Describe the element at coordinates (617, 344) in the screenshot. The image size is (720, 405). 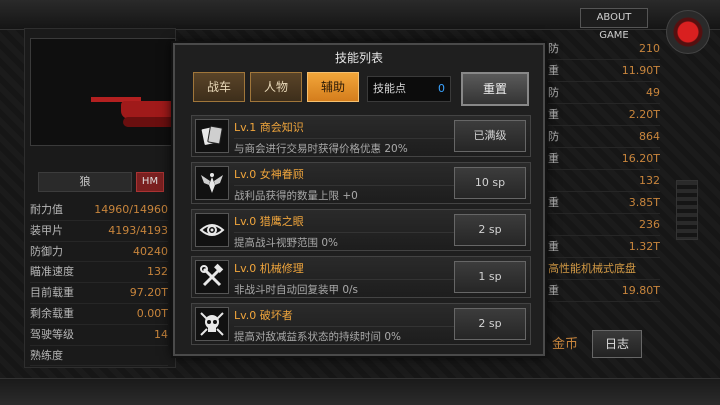
I see `log-button: 日志` at that location.